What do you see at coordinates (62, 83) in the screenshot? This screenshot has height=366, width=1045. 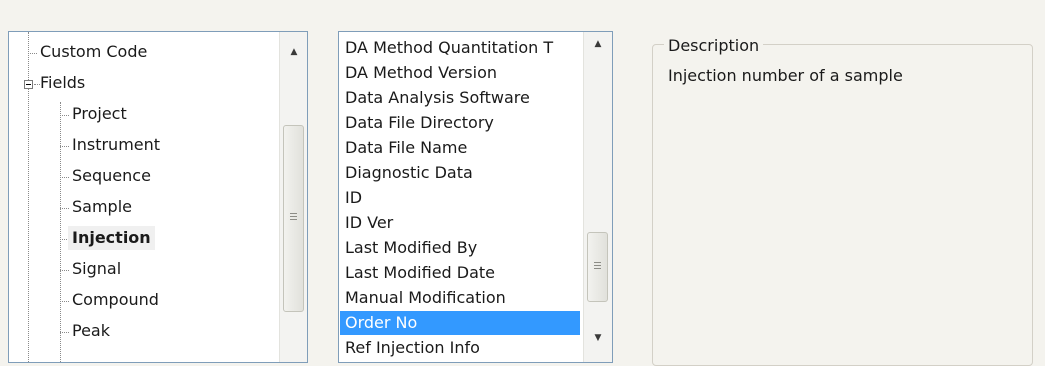 I see `tree-item-fields: Fields` at bounding box center [62, 83].